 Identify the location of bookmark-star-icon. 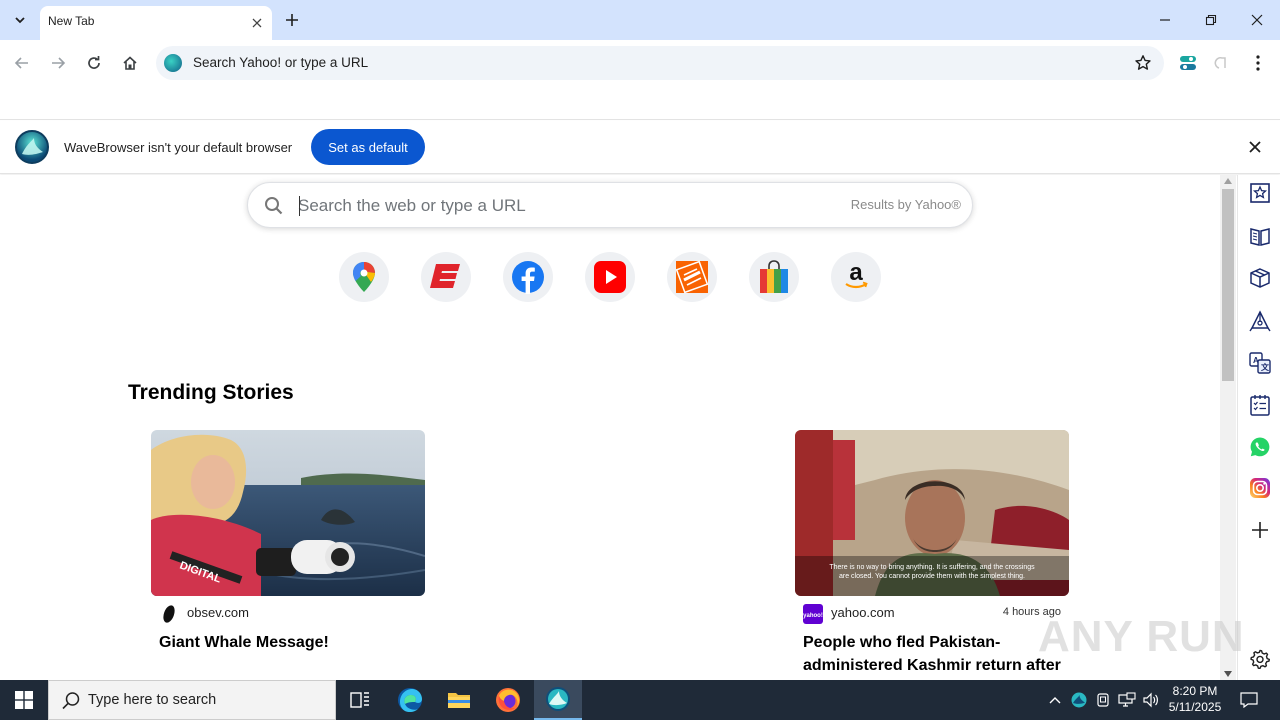
(1143, 63).